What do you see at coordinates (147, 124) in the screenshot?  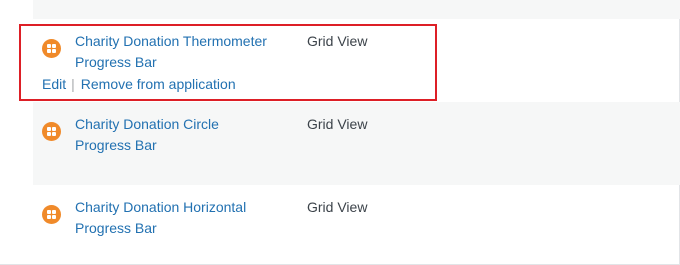 I see `app-title-line1: Charity Donation Circle` at bounding box center [147, 124].